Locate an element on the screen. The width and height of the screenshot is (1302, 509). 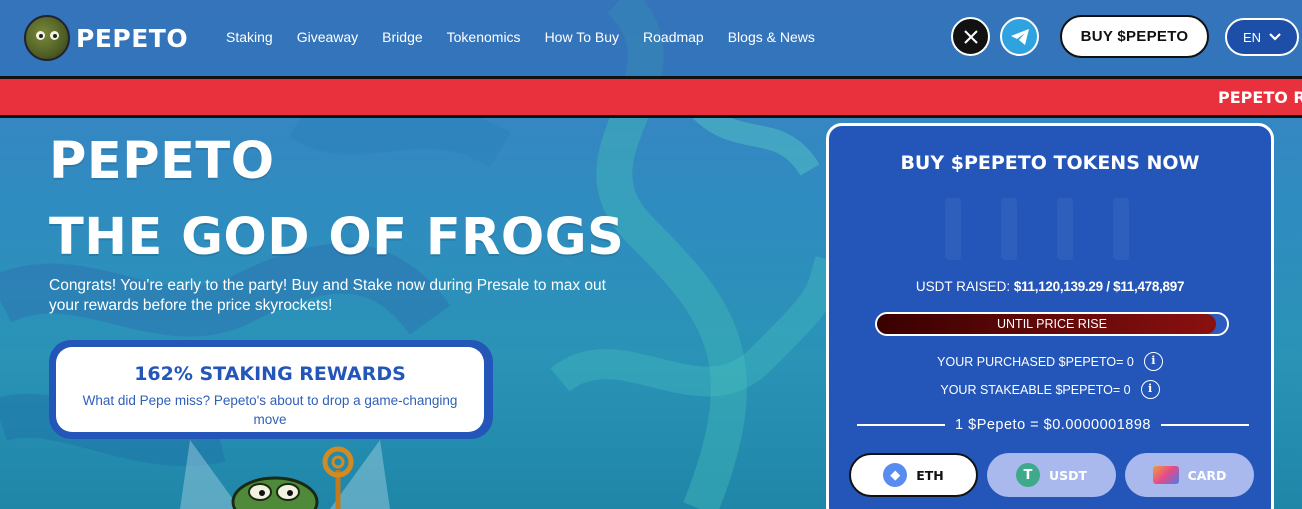
logo: PEPETO is located at coordinates (106, 38).